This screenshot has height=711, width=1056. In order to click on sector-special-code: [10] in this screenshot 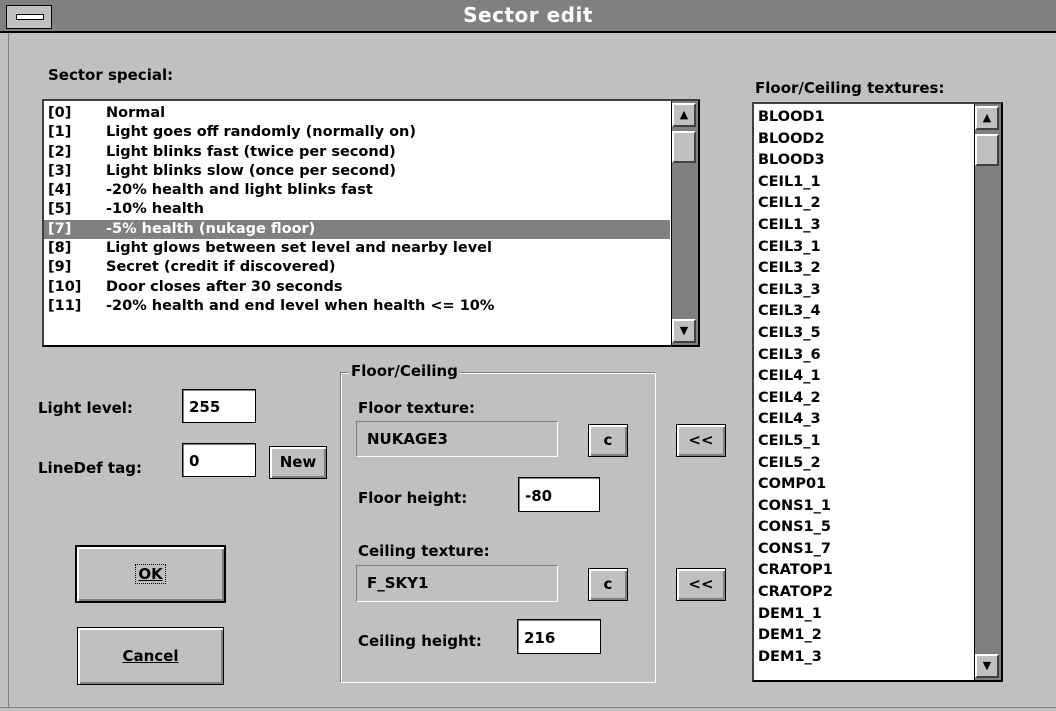, I will do `click(65, 286)`.